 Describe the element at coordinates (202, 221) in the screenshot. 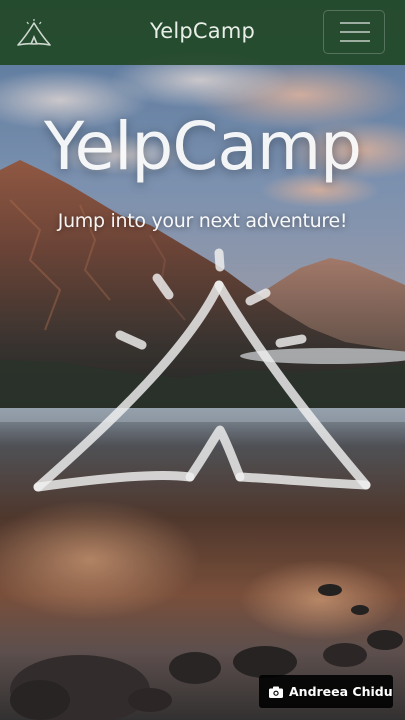

I see `hero-subtitle: Jump into your next adventure!` at that location.